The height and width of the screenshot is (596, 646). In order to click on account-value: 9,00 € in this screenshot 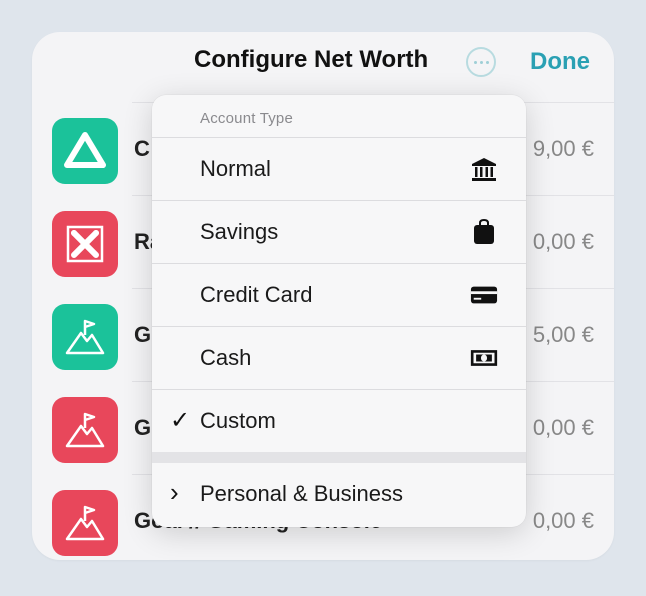, I will do `click(563, 148)`.